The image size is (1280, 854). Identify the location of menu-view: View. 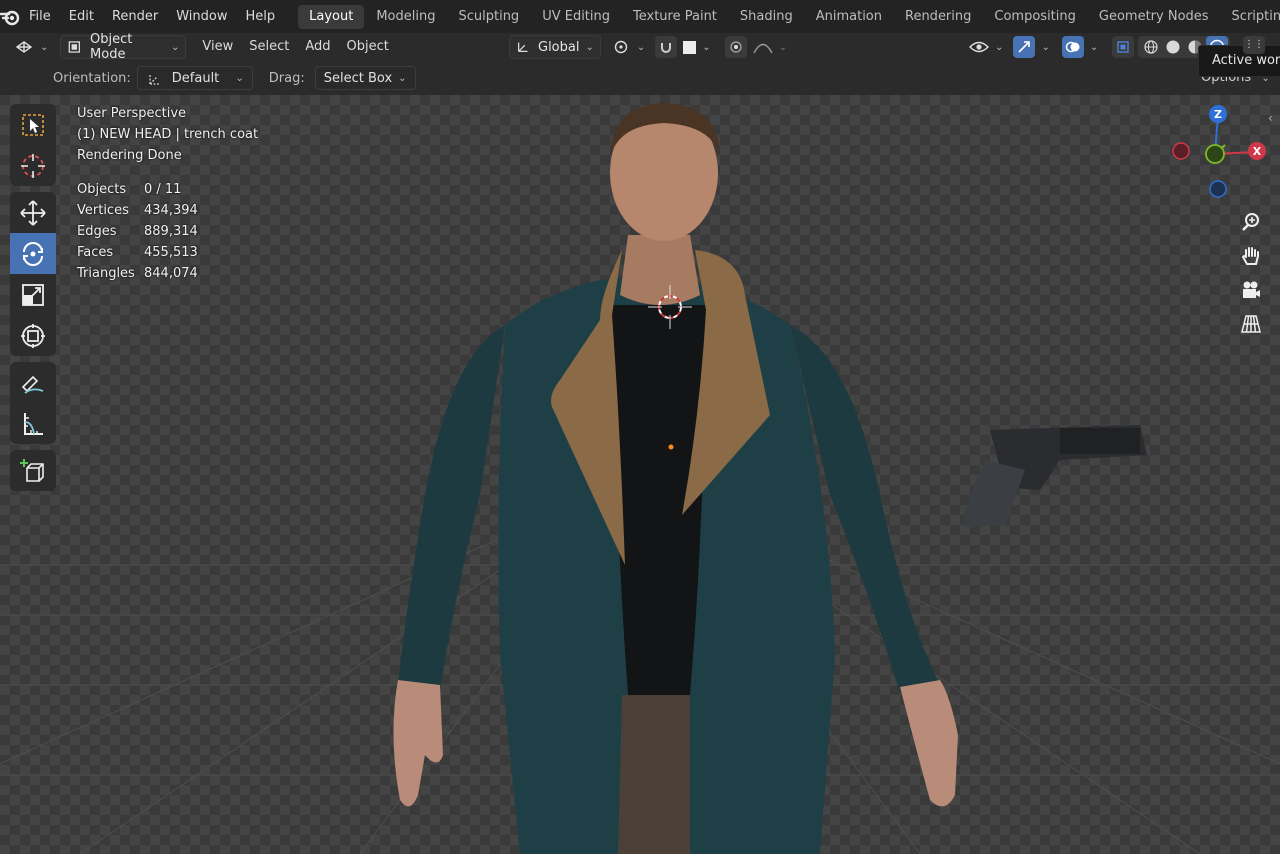
(217, 47).